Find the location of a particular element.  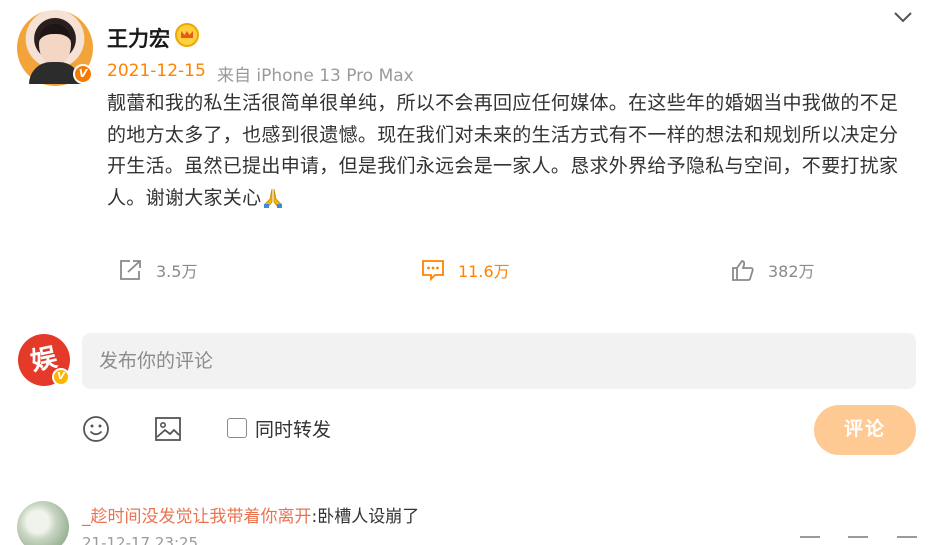

share-icon is located at coordinates (130, 270).